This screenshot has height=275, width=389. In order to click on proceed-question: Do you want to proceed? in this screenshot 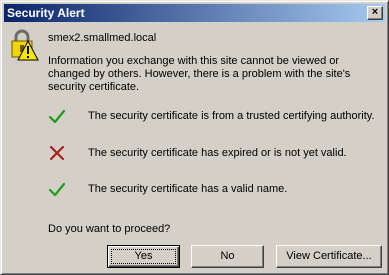, I will do `click(109, 229)`.